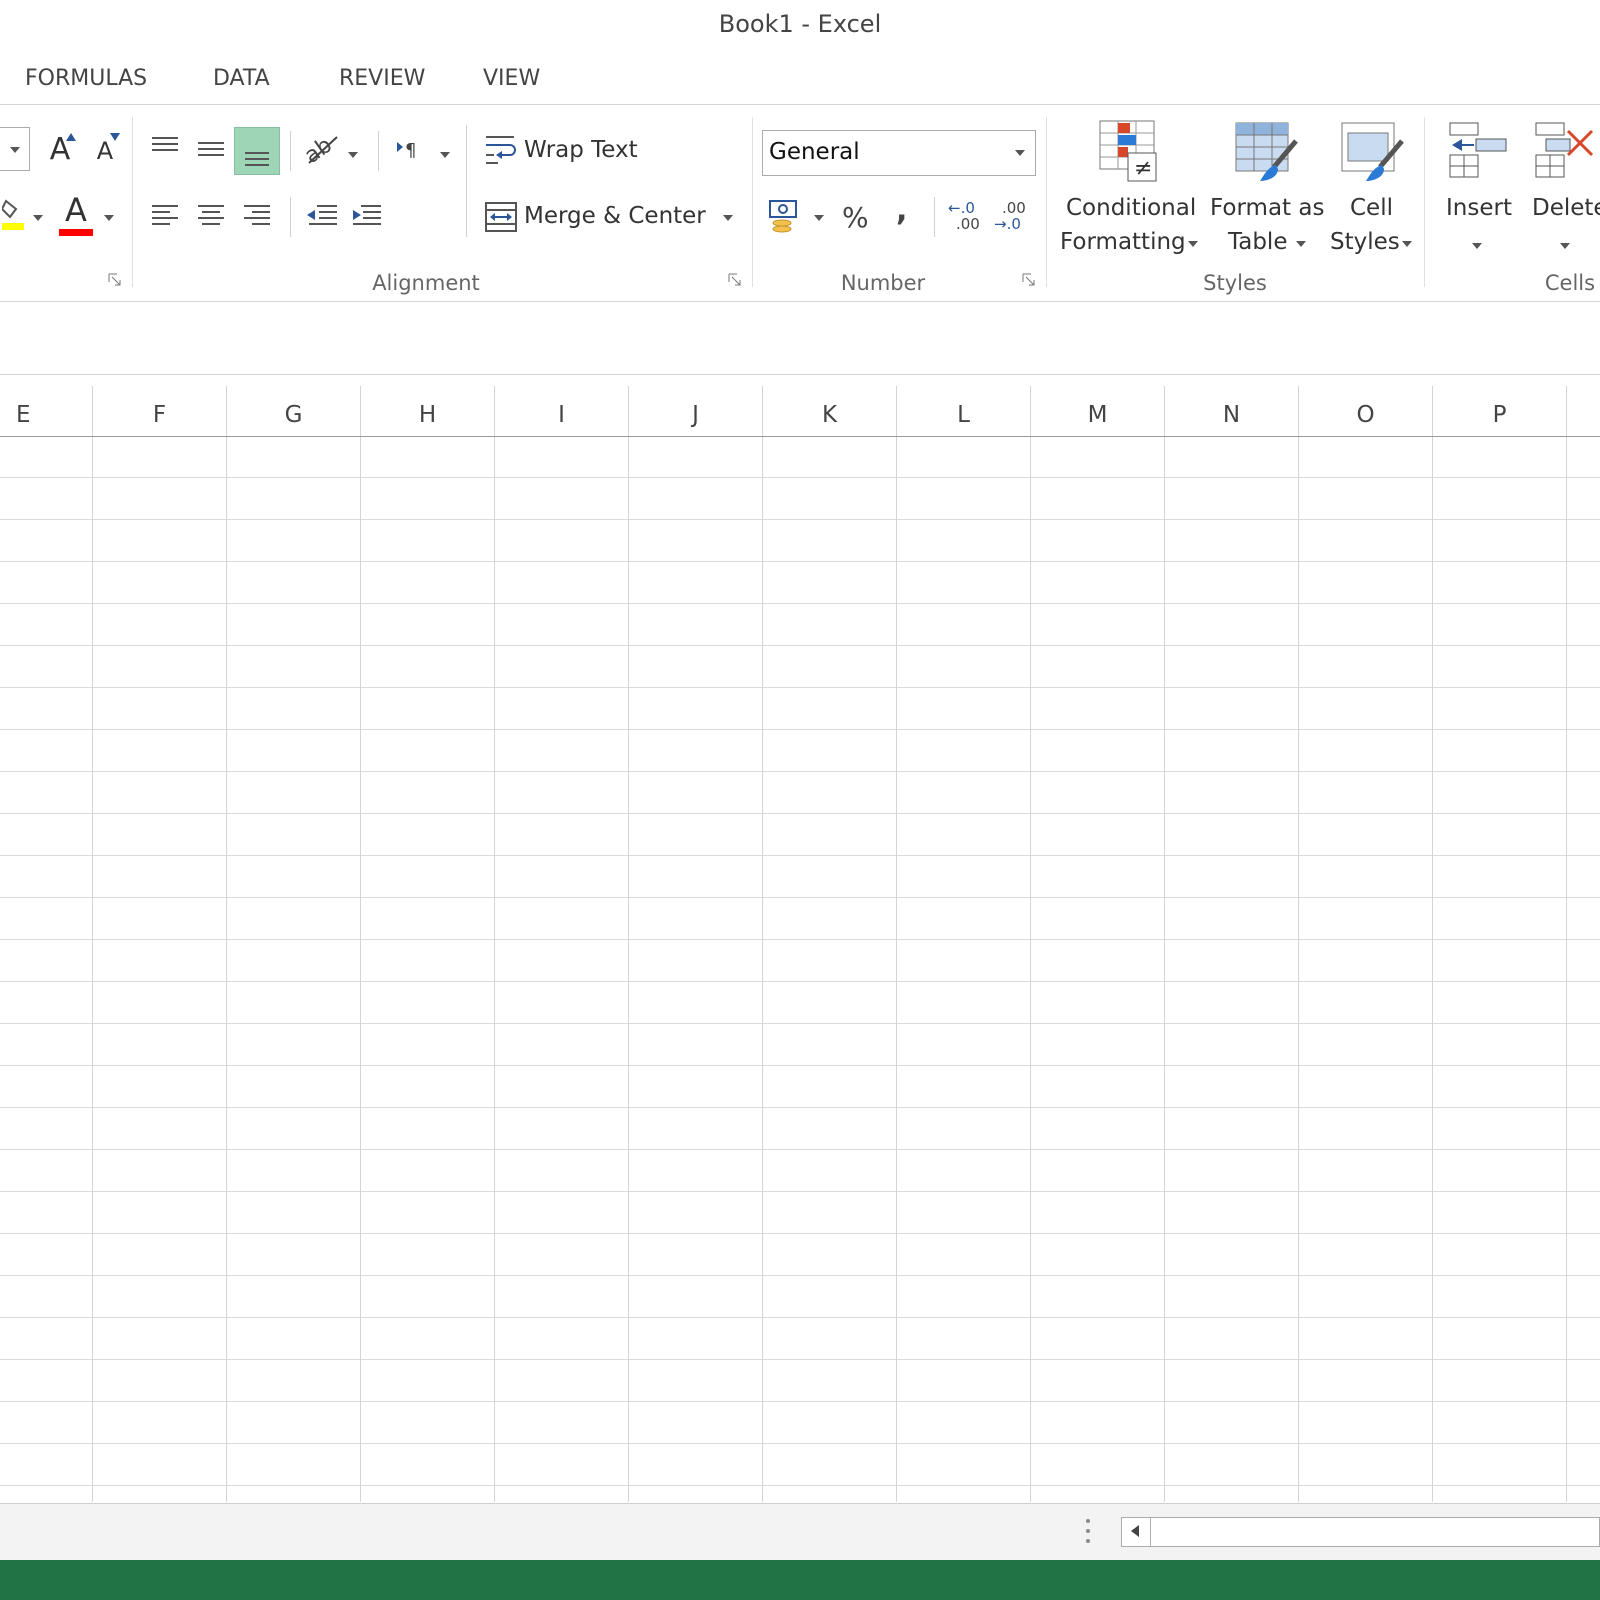 This screenshot has height=1600, width=1600. I want to click on cell-styles-line1: Cell, so click(1371, 208).